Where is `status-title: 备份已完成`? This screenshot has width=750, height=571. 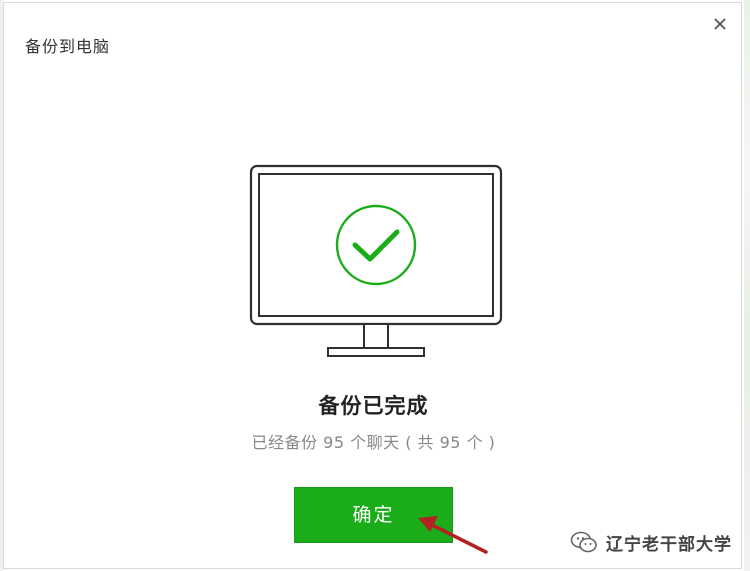
status-title: 备份已完成 is located at coordinates (373, 406).